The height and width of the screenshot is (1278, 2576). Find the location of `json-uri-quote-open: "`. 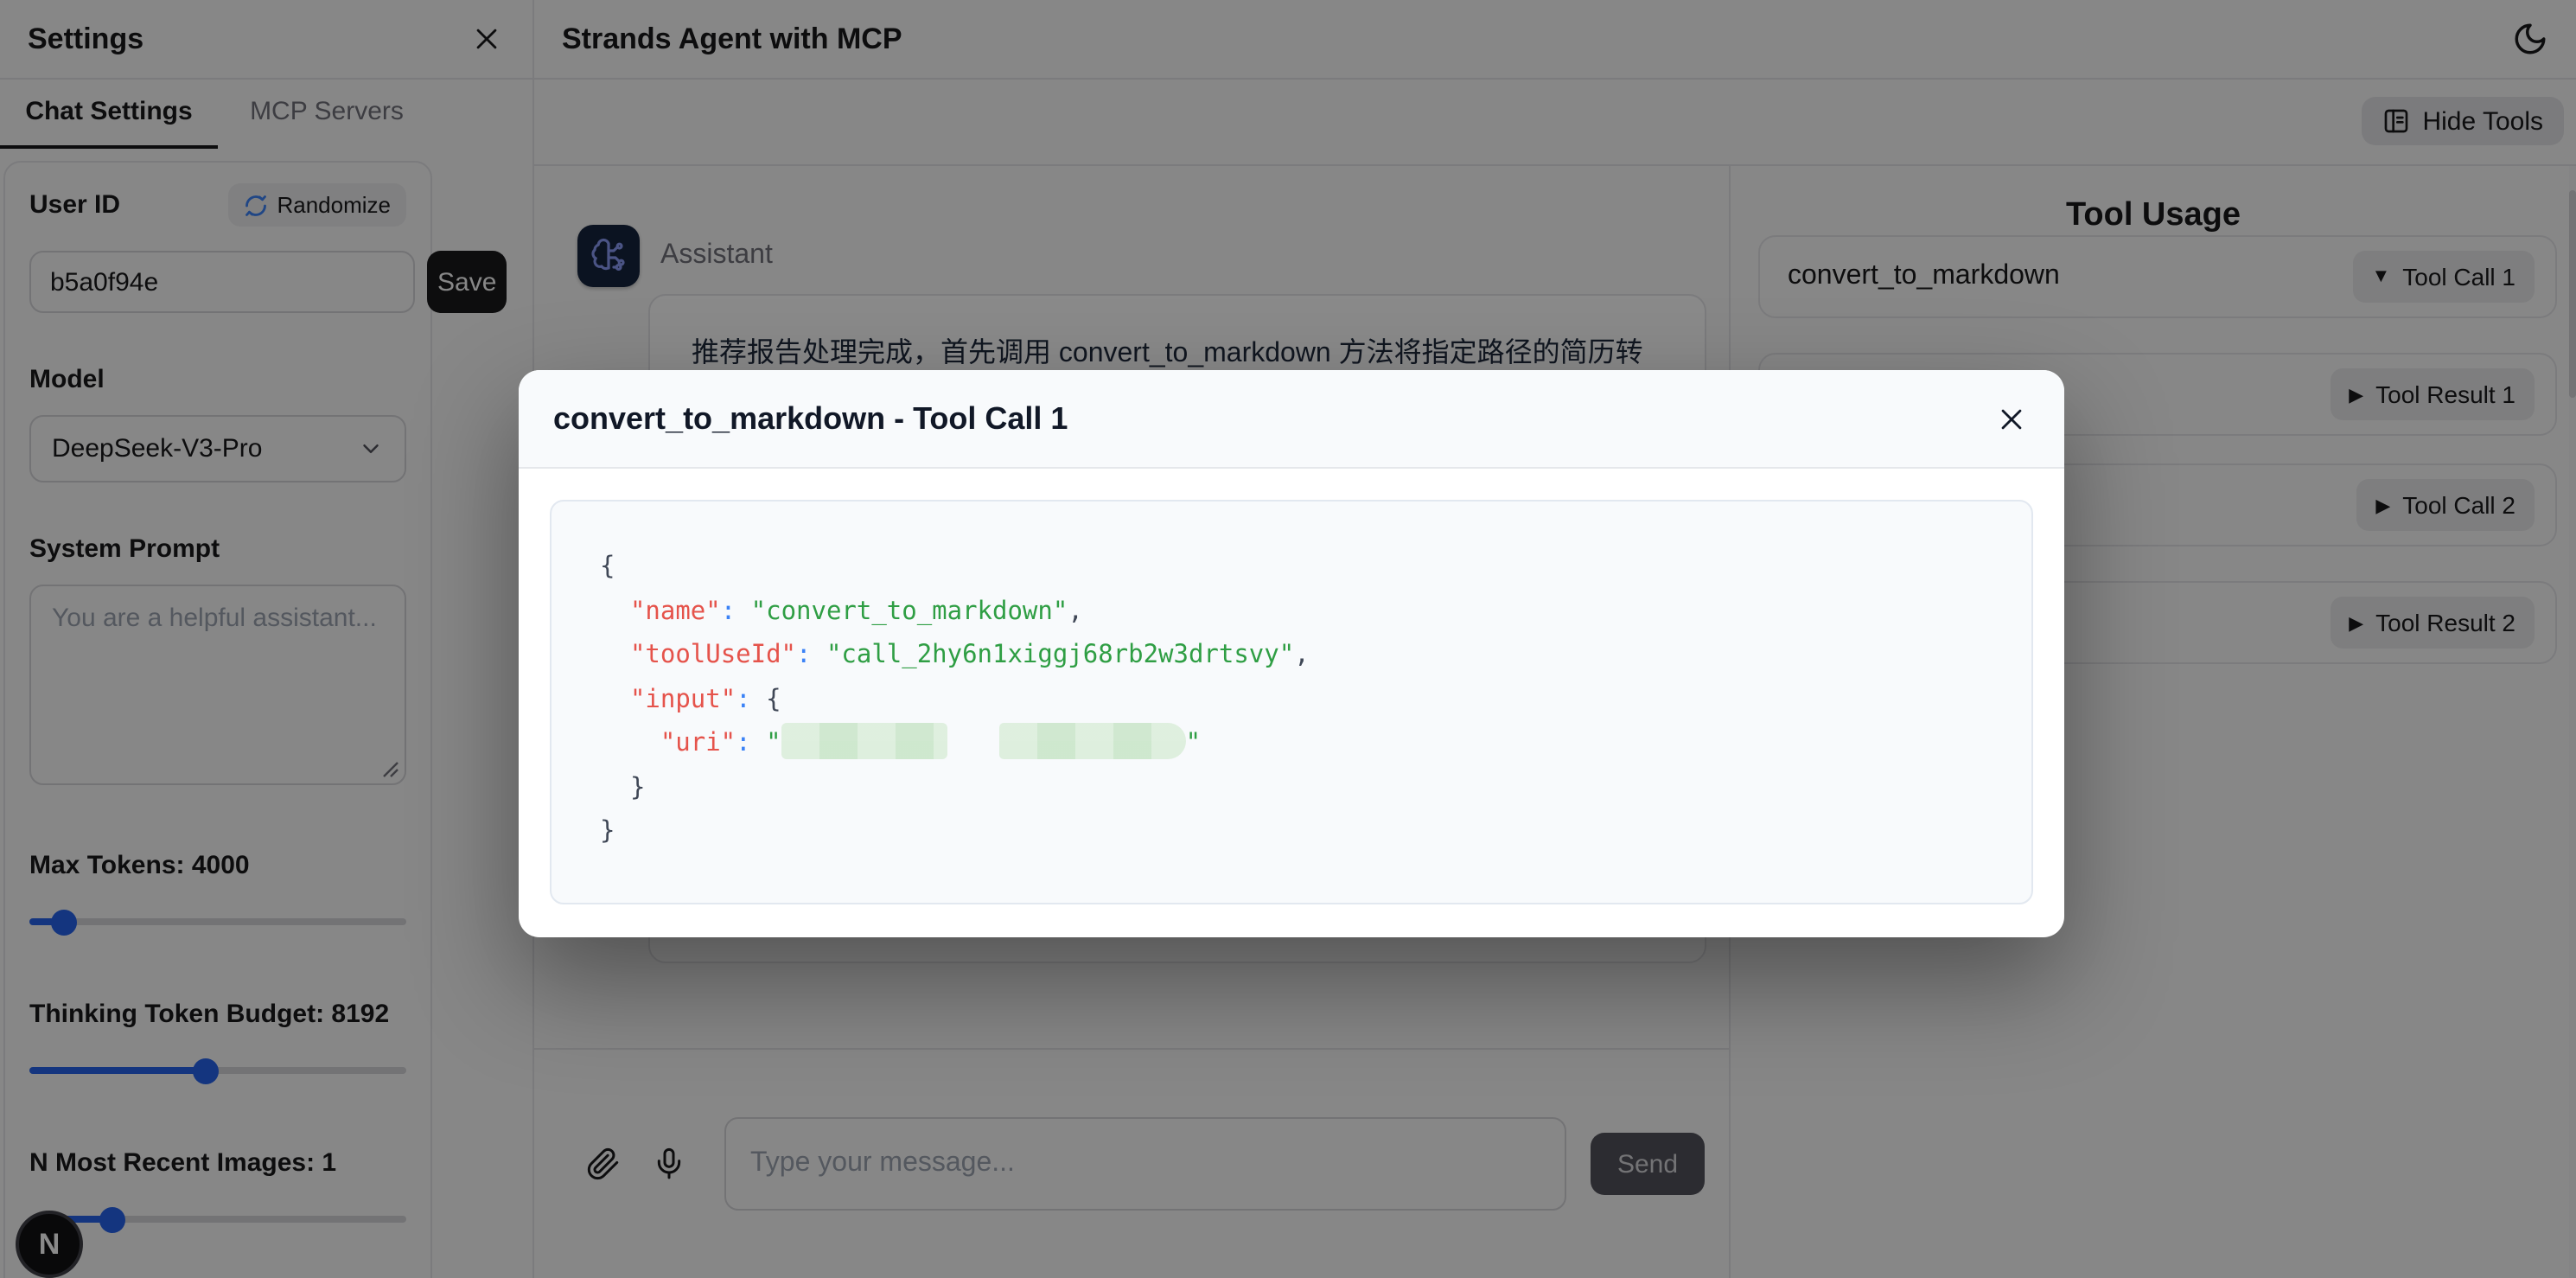

json-uri-quote-open: " is located at coordinates (773, 743).